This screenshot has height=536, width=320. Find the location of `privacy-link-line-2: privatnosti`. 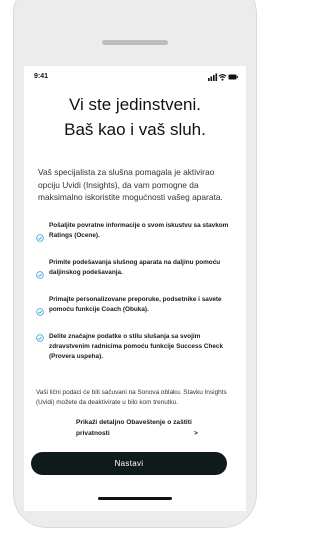

privacy-link-line-2: privatnosti is located at coordinates (93, 433).